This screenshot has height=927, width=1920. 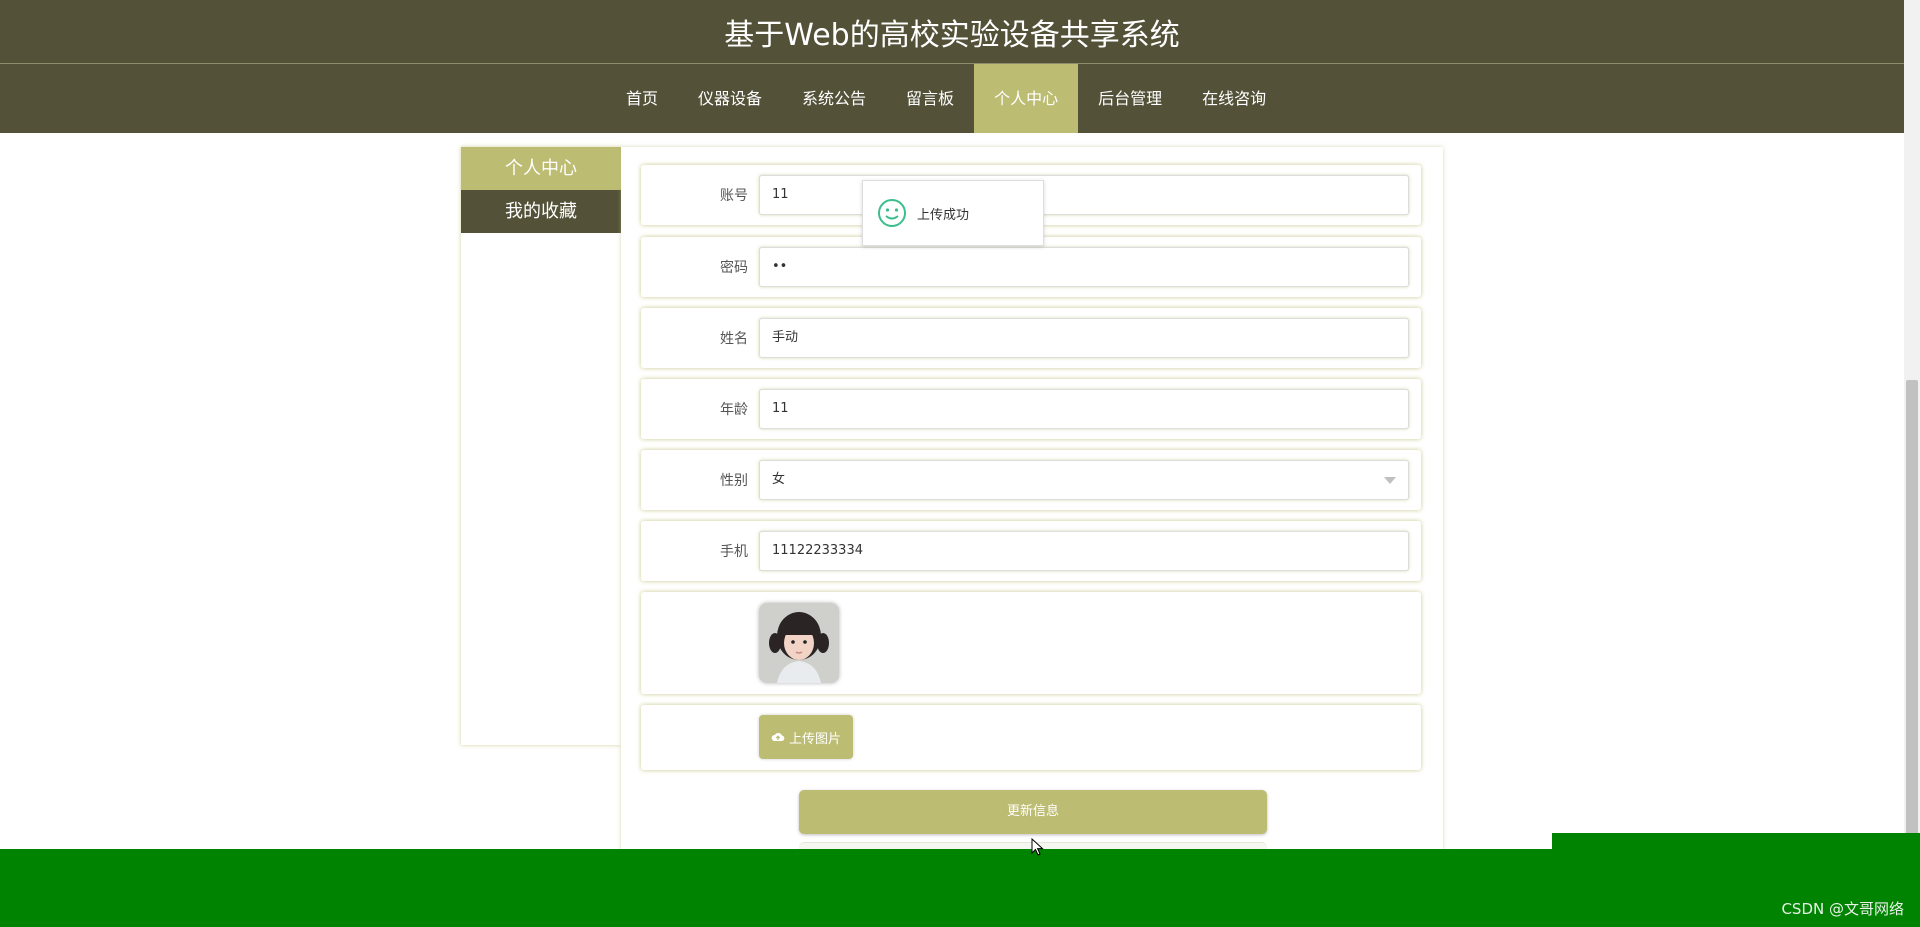 I want to click on account-input: 11, so click(x=1084, y=195).